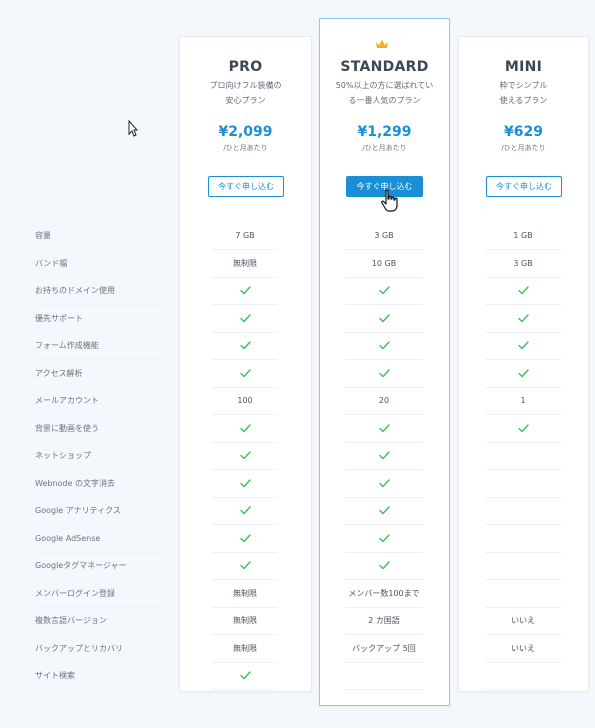 The image size is (595, 728). Describe the element at coordinates (523, 85) in the screenshot. I see `plan-description-line1: 粋でシンプル` at that location.